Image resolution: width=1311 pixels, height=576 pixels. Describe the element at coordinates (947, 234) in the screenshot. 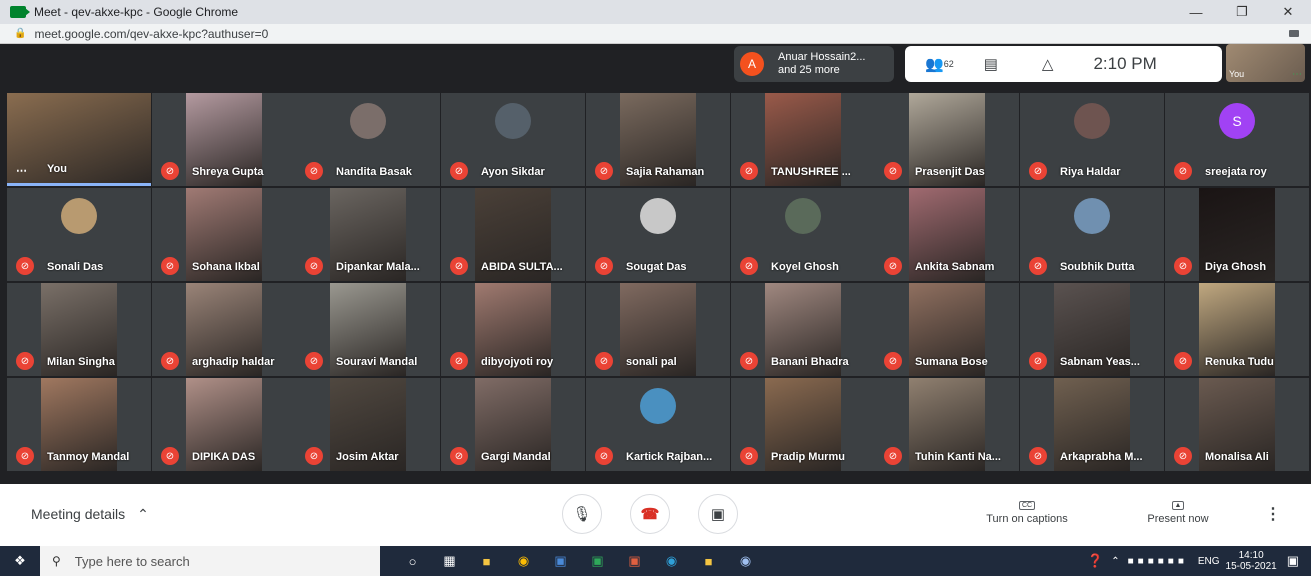

I see `participant-tile: ⊘ Ankita Sabnam` at that location.